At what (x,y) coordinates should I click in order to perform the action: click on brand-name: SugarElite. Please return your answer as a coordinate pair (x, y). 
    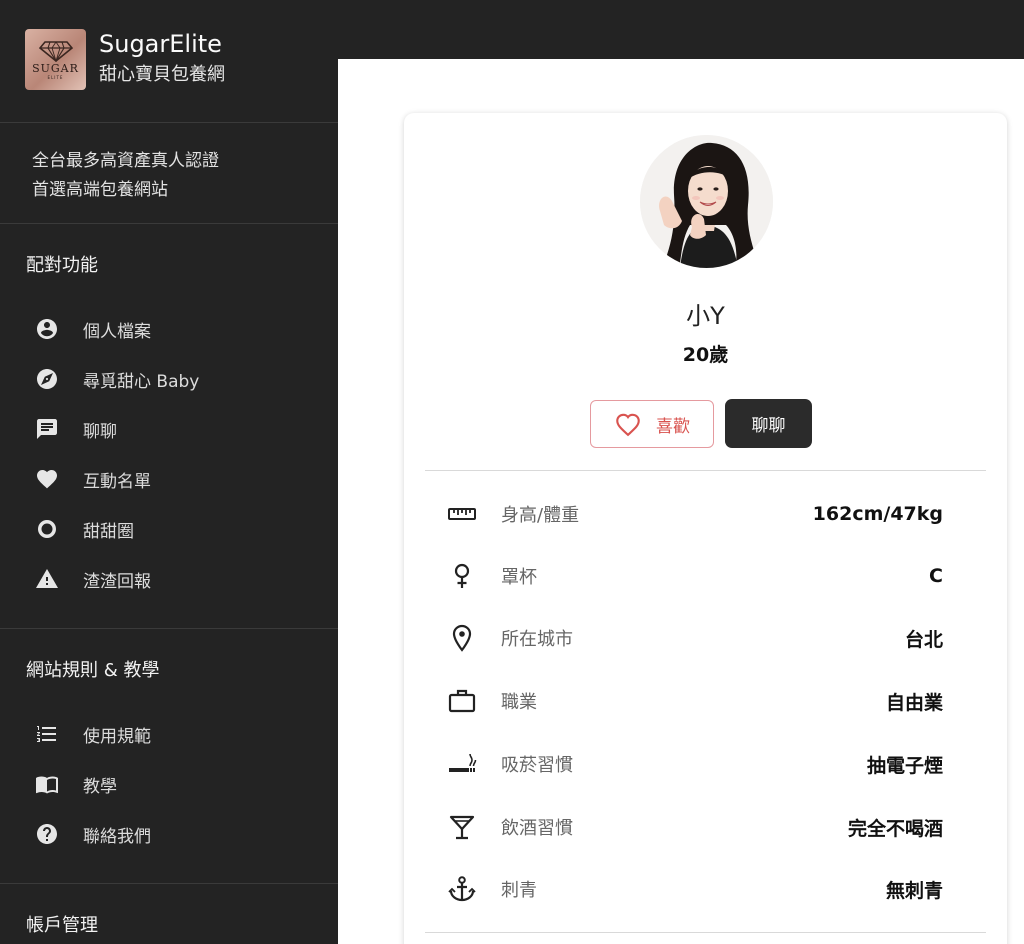
    Looking at the image, I should click on (160, 44).